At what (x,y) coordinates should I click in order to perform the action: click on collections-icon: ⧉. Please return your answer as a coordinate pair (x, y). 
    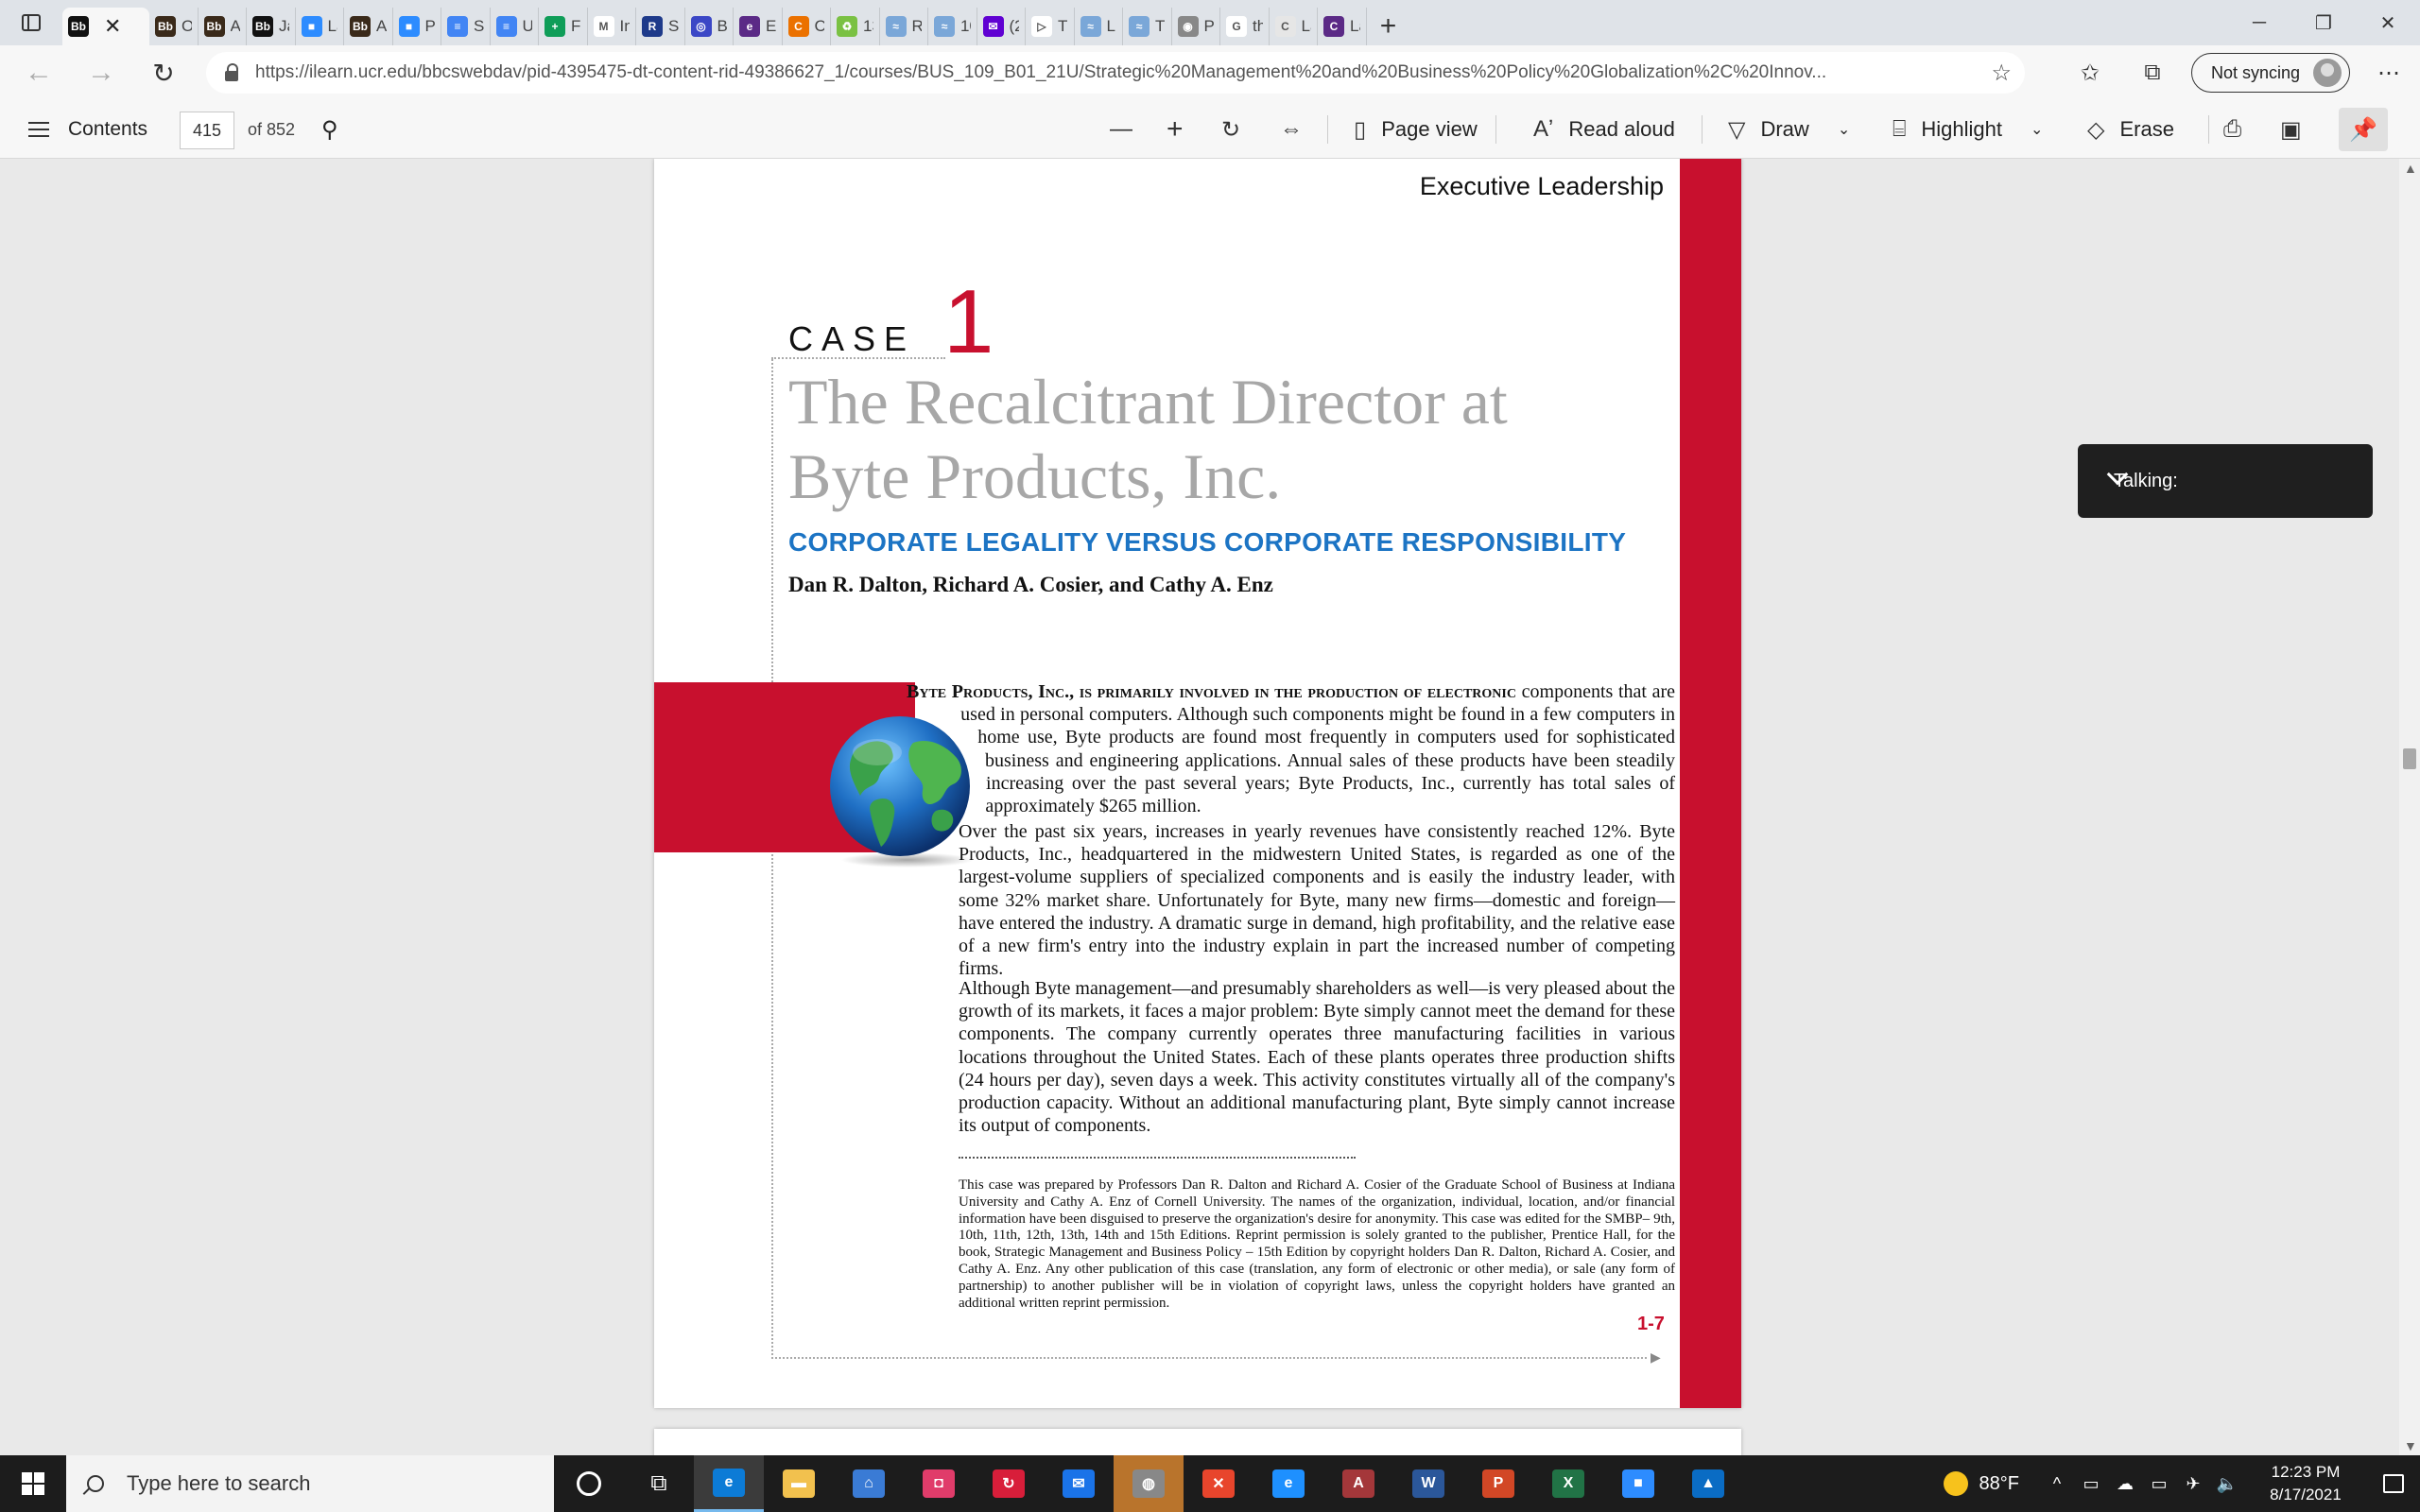
    Looking at the image, I should click on (2152, 72).